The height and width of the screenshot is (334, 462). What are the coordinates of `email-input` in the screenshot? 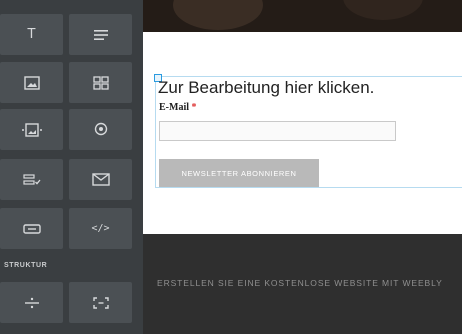 It's located at (277, 131).